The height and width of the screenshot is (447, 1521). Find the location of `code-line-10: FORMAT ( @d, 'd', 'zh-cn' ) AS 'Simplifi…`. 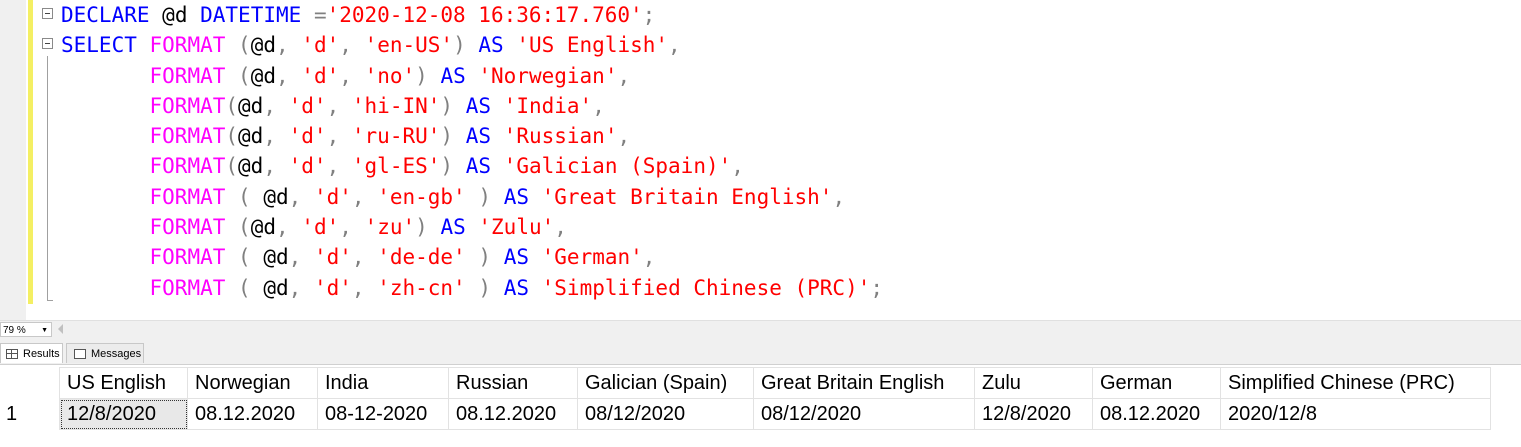

code-line-10: FORMAT ( @d, 'd', 'zh-cn' ) AS 'Simplifi… is located at coordinates (472, 288).